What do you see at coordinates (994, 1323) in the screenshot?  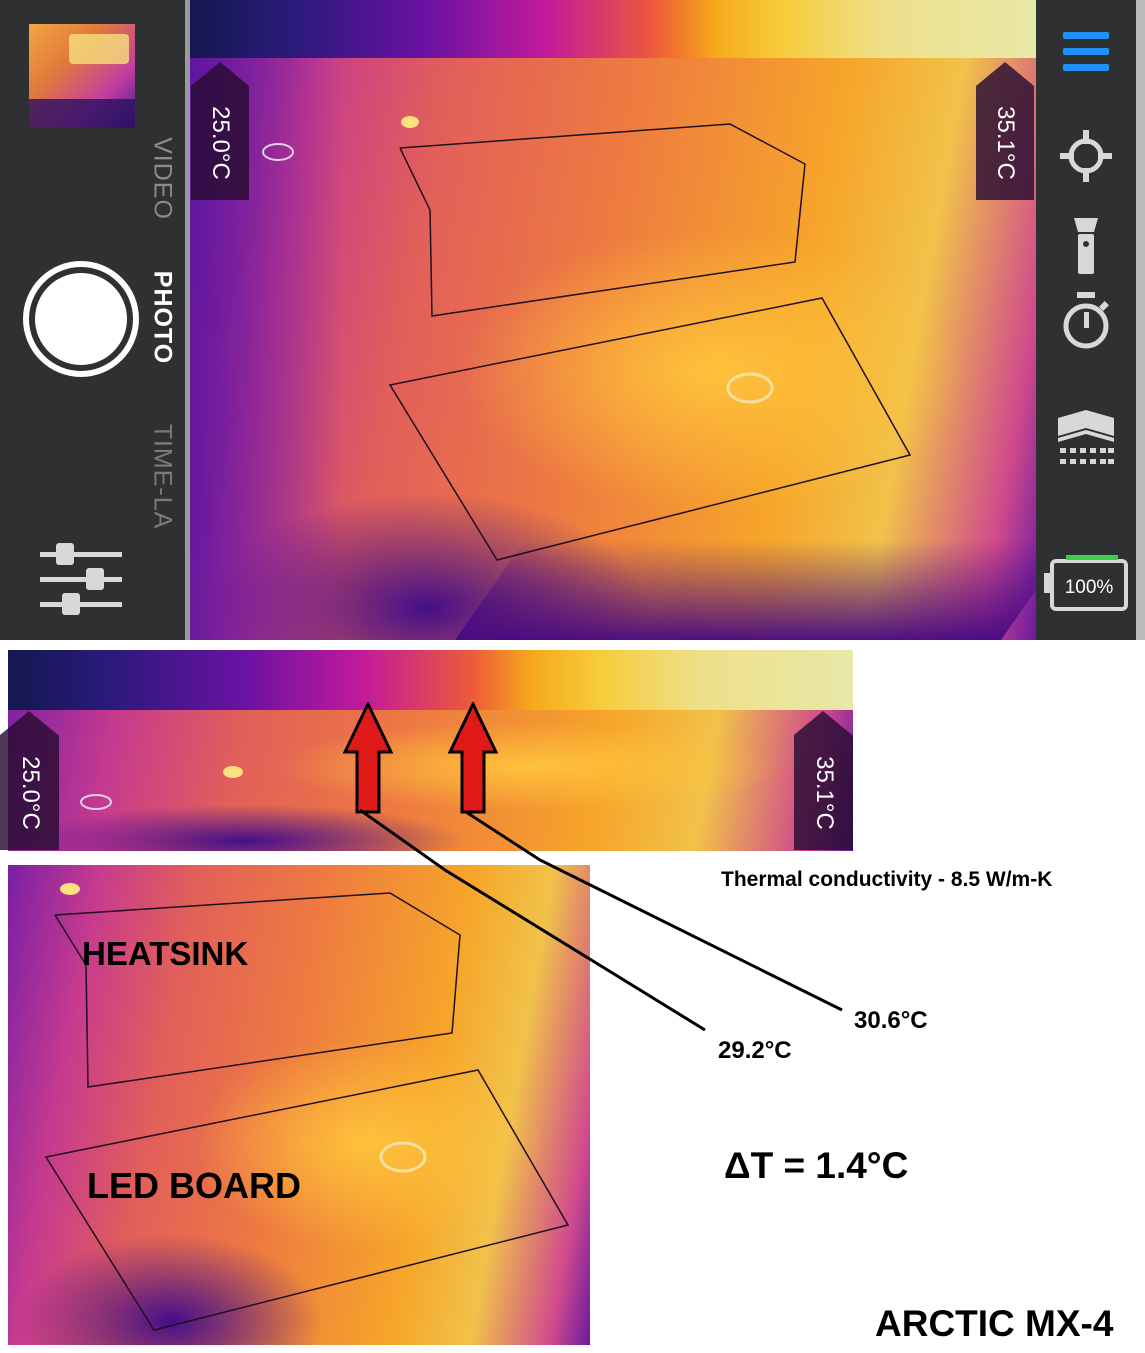 I see `product-label: ARCTIC MX-4` at bounding box center [994, 1323].